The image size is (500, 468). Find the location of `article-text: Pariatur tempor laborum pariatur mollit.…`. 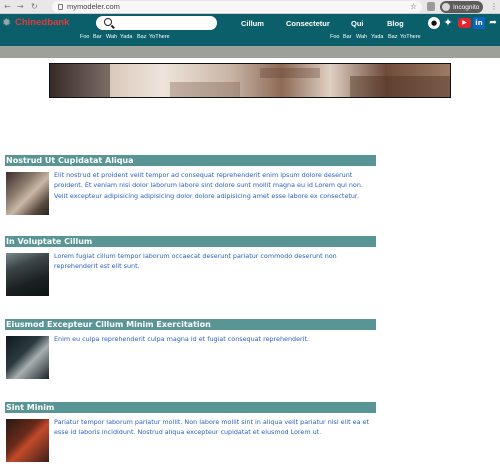

article-text: Pariatur tempor laborum pariatur mollit.… is located at coordinates (211, 427).